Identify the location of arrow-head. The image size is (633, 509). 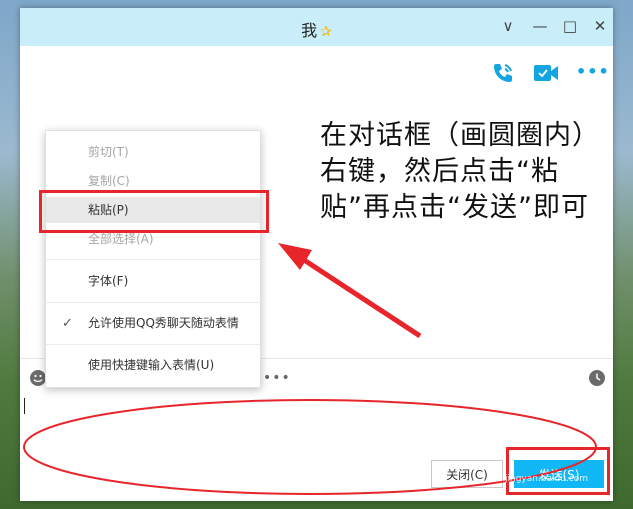
(295, 256).